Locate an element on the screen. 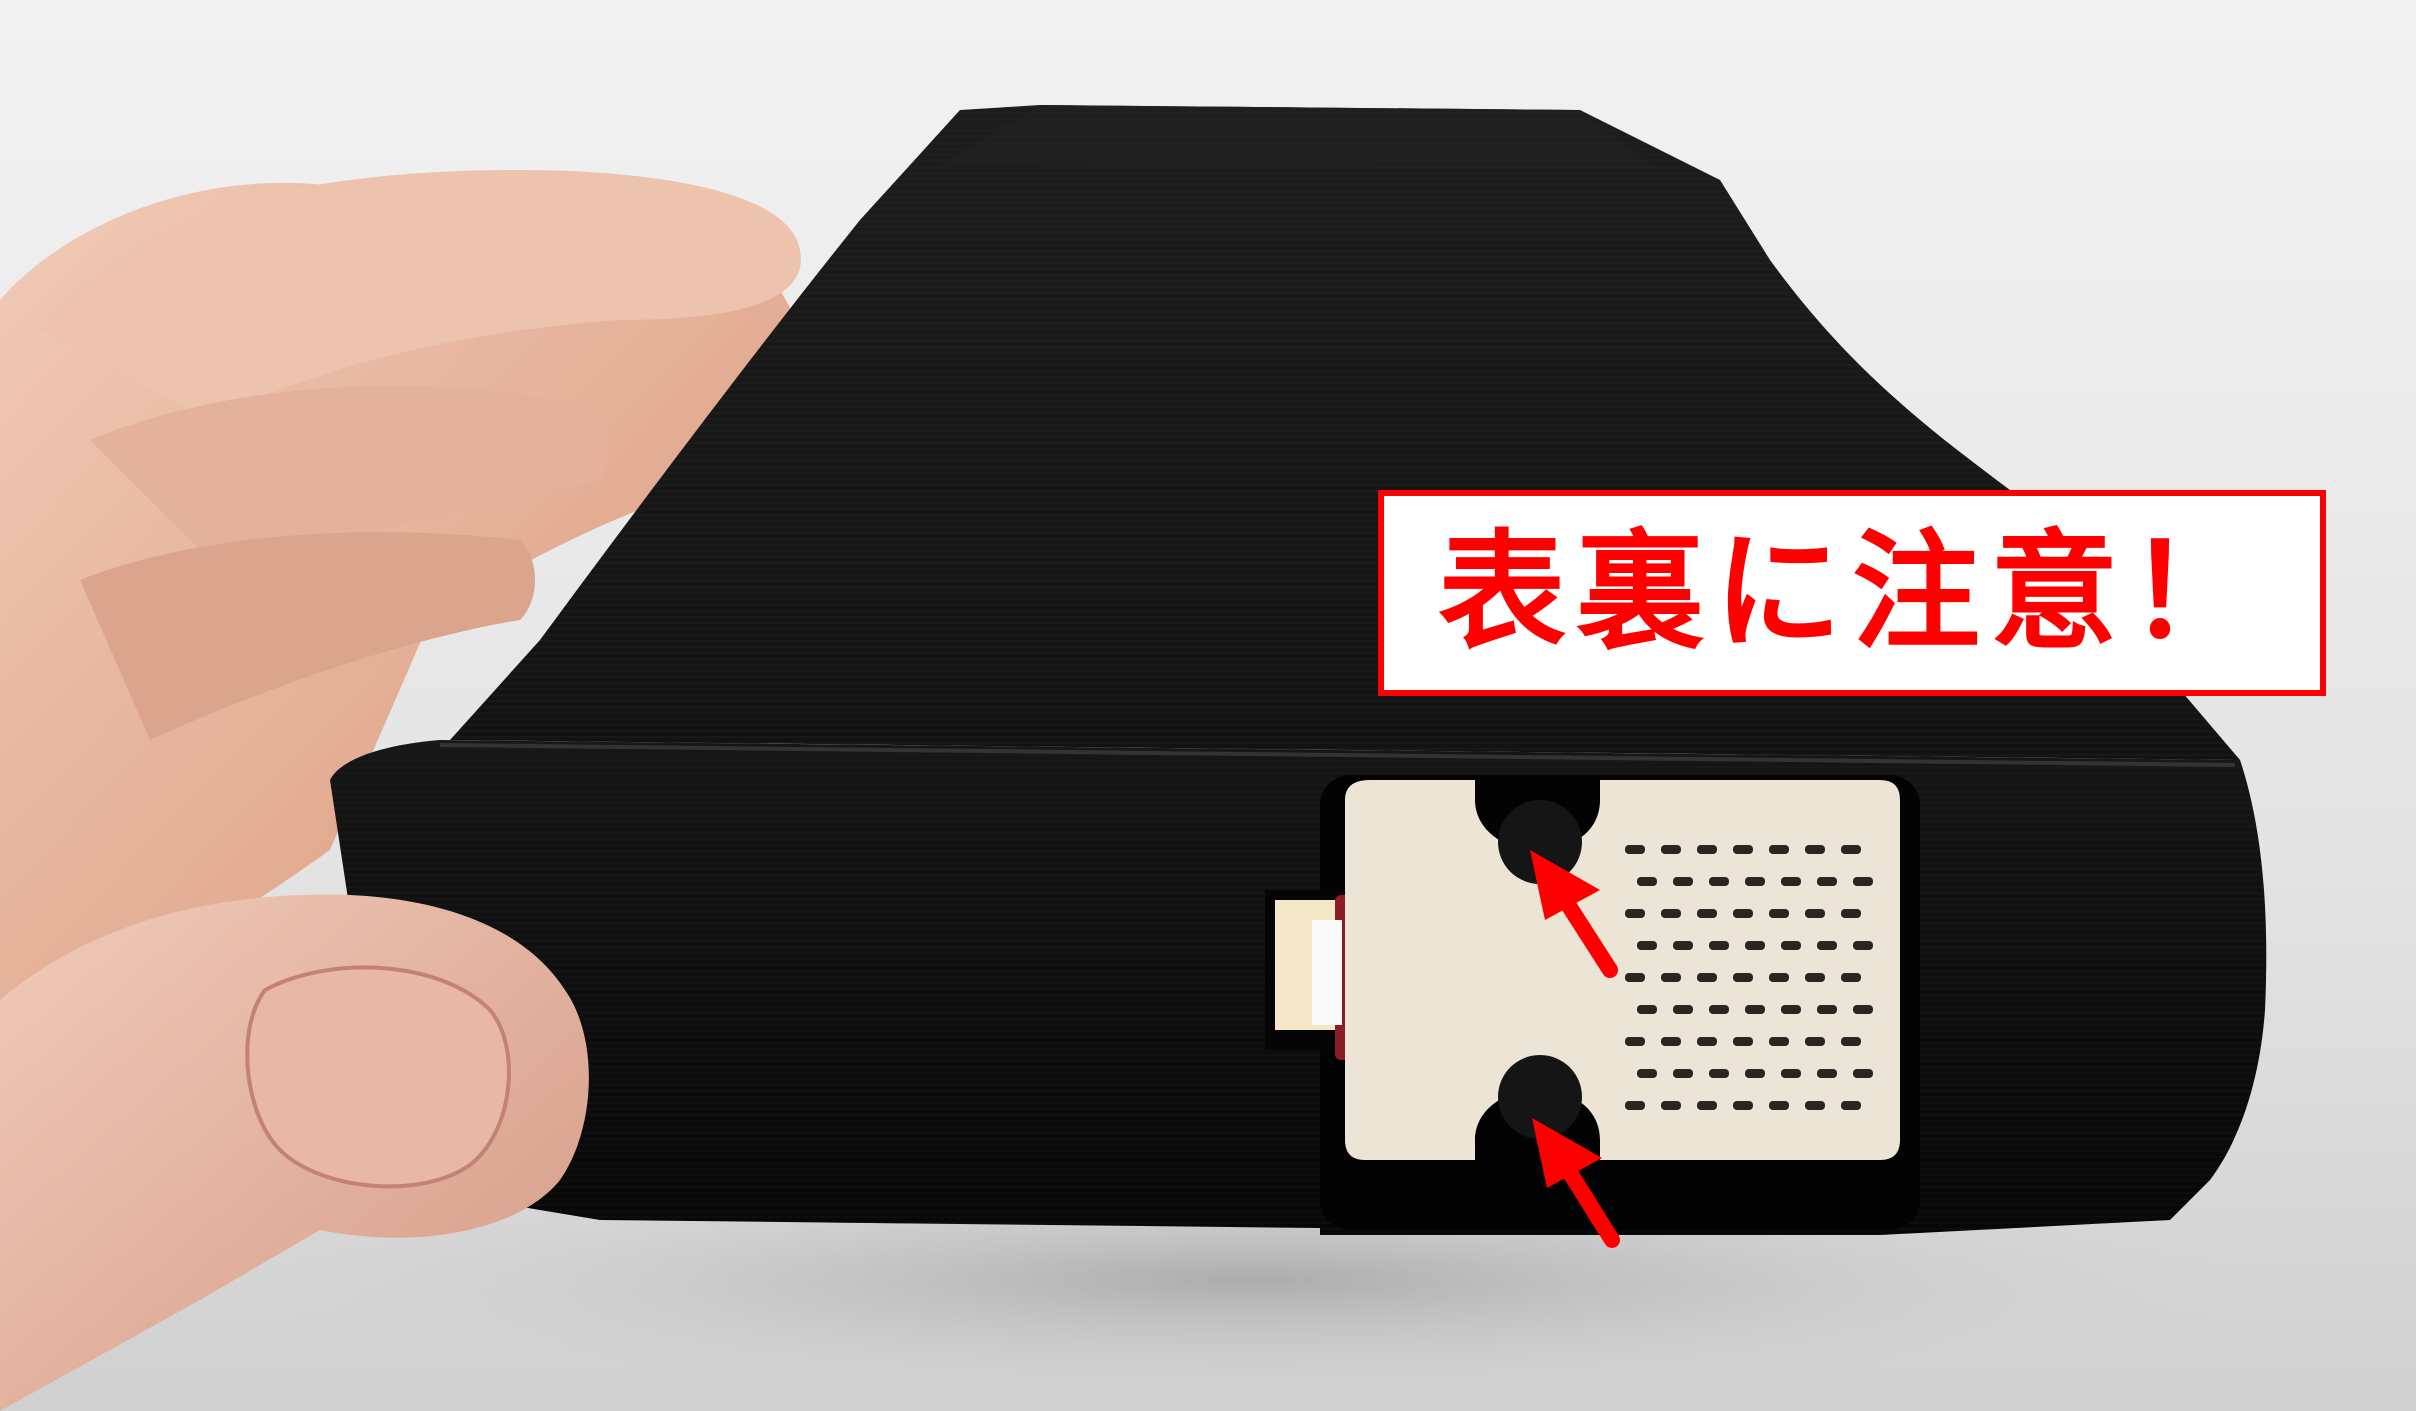 This screenshot has width=2416, height=1411. sensor-module is located at coordinates (1622, 970).